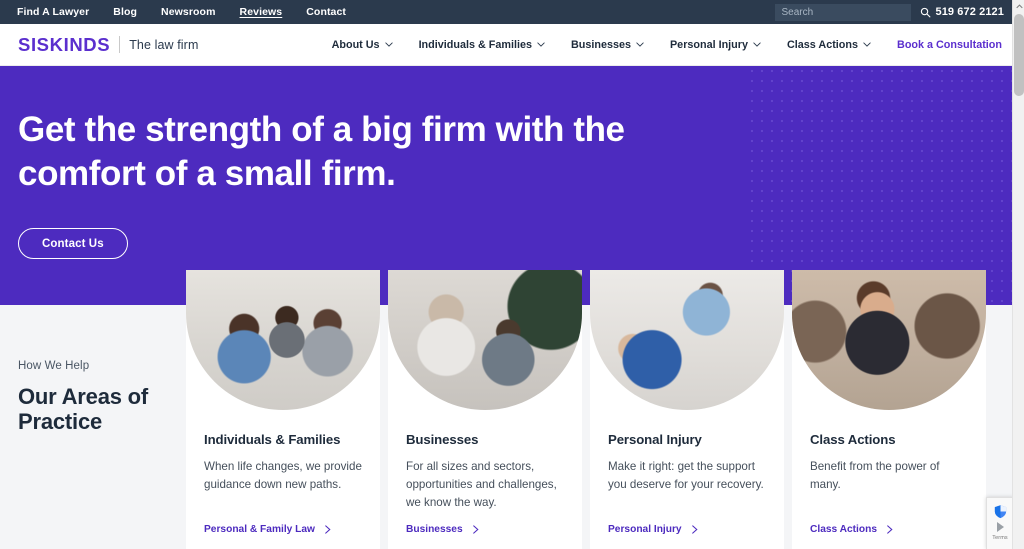  What do you see at coordinates (261, 12) in the screenshot?
I see `utility-link-reviews: Reviews` at bounding box center [261, 12].